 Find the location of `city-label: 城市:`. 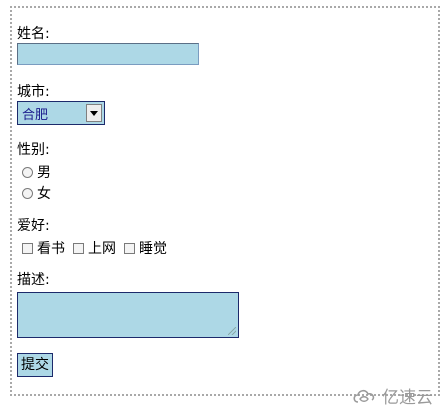

city-label: 城市: is located at coordinates (33, 92).